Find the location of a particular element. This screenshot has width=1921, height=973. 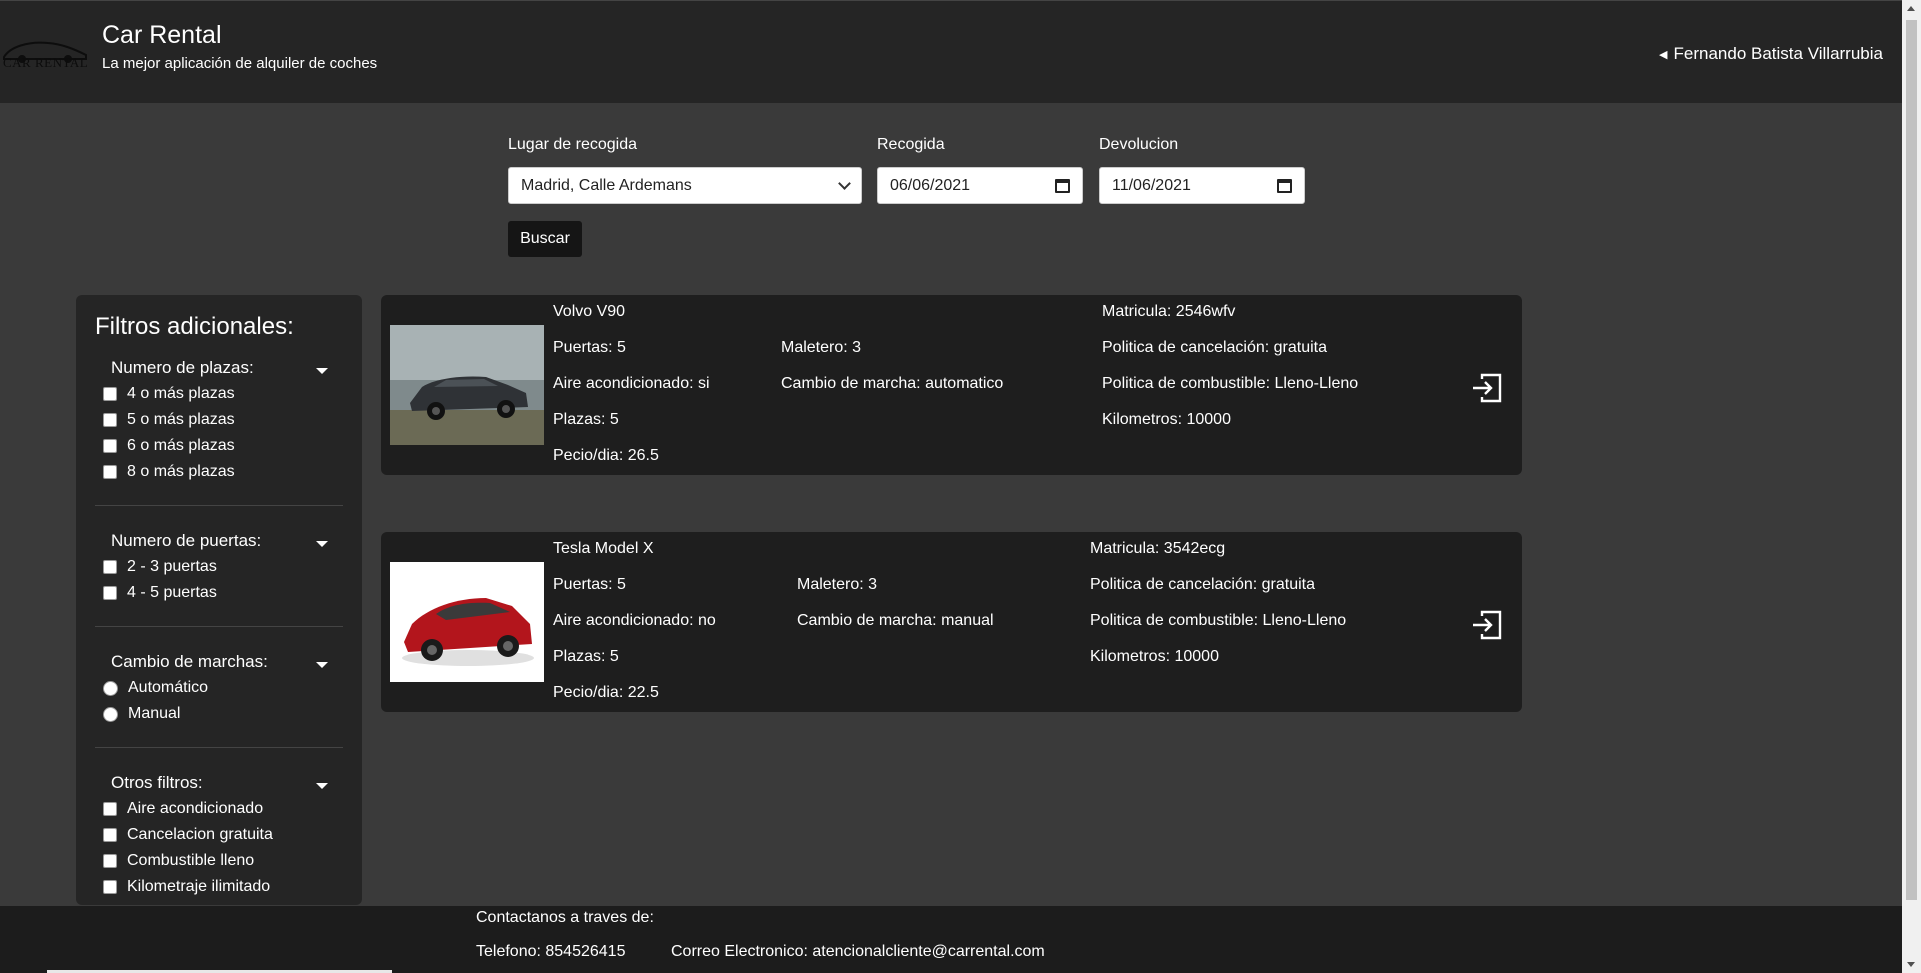

car-rental-logo: CAR RENTAL is located at coordinates (45, 55).